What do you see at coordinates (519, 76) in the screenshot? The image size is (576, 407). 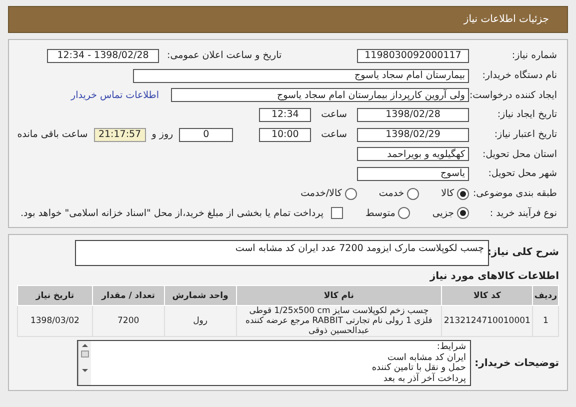 I see `field-label: نام دستگاه خریدار:` at bounding box center [519, 76].